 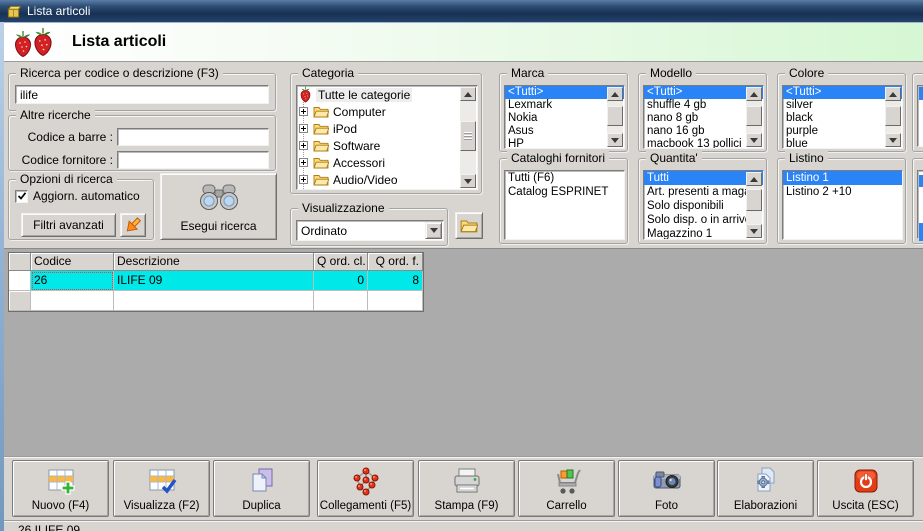 What do you see at coordinates (842, 205) in the screenshot?
I see `price-list: Listino 1 Listino 2 +10` at bounding box center [842, 205].